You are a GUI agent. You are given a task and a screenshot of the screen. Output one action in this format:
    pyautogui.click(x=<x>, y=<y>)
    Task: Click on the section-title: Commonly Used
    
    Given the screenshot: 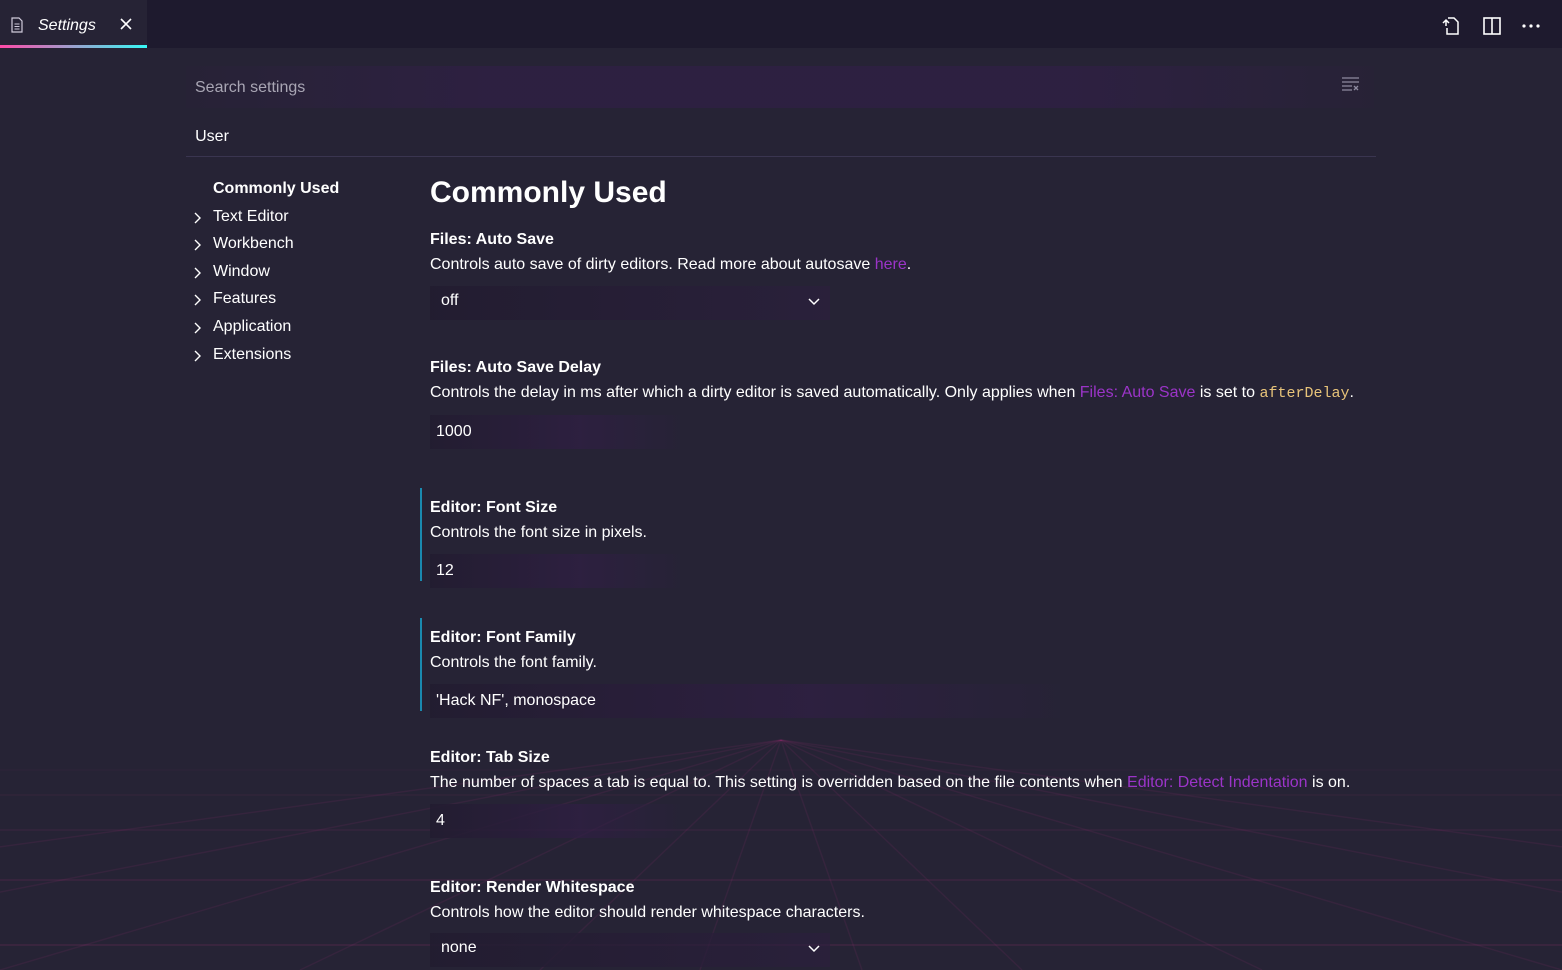 What is the action you would take?
    pyautogui.click(x=548, y=192)
    